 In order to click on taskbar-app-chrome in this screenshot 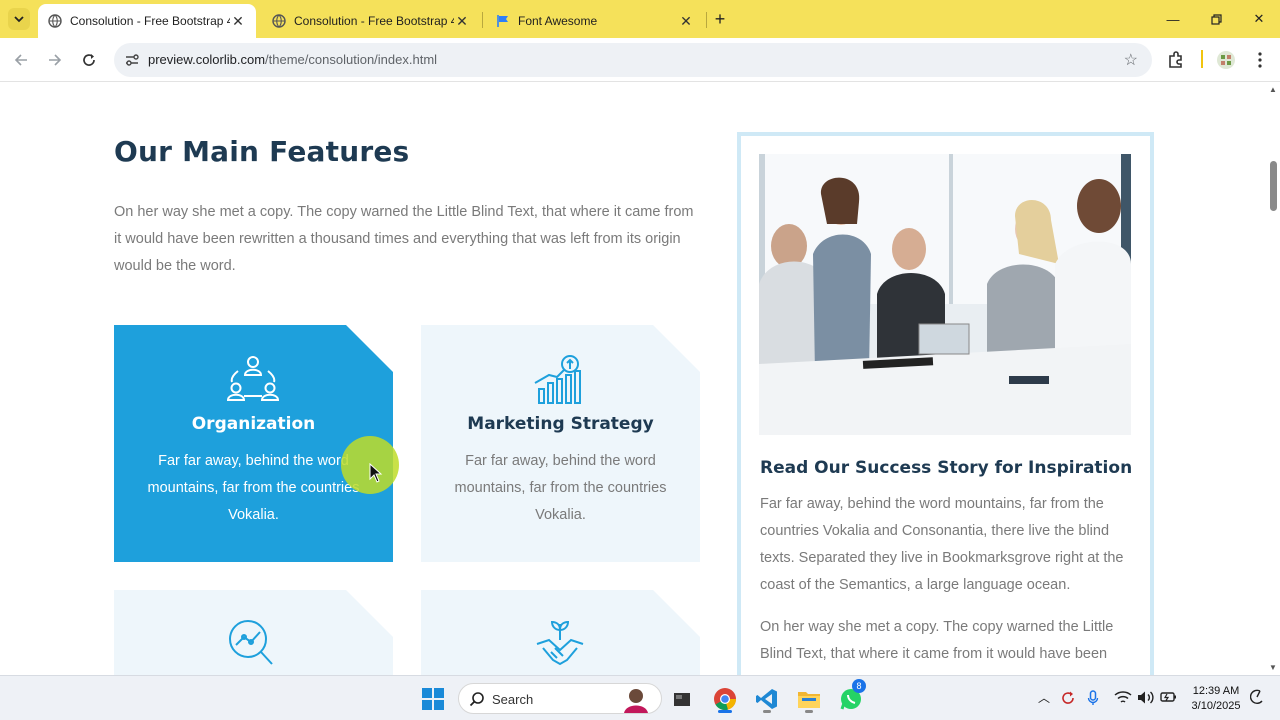, I will do `click(725, 699)`.